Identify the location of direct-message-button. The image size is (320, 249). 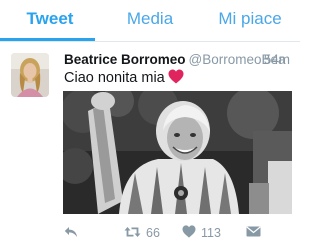
(253, 233).